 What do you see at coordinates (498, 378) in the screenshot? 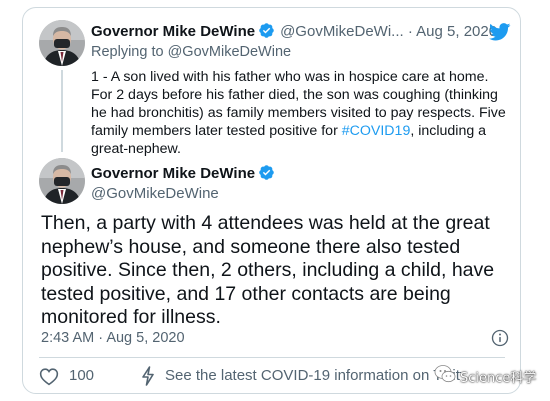
I see `watermark-text: Science科学` at bounding box center [498, 378].